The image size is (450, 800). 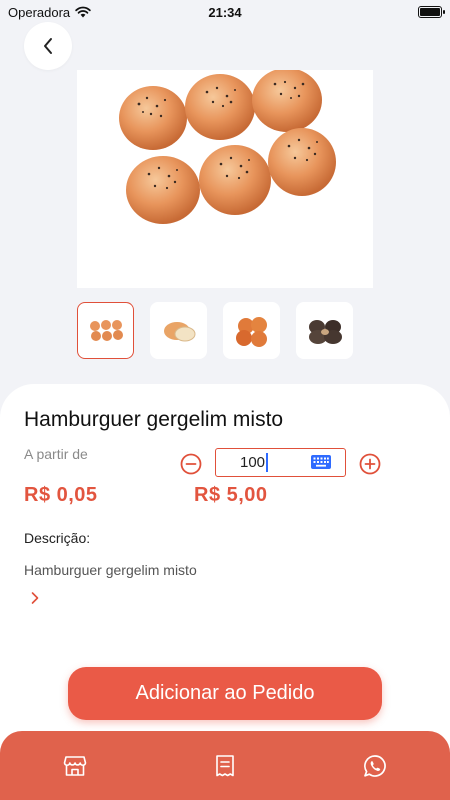 I want to click on buns-illustration, so click(x=227, y=147).